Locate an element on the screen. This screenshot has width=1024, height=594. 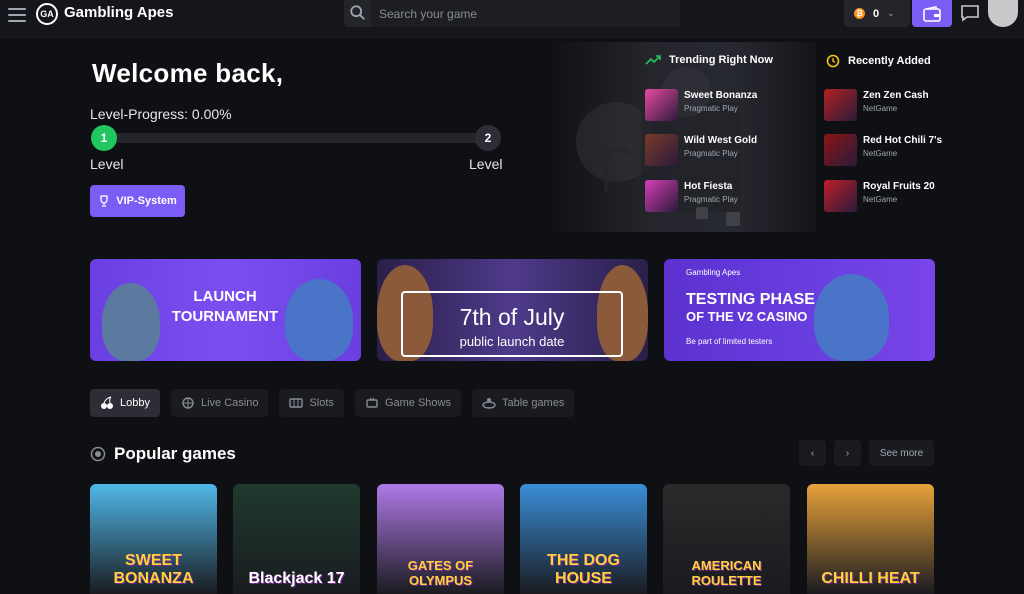
tab-live-casino: Live Casino is located at coordinates (219, 403).